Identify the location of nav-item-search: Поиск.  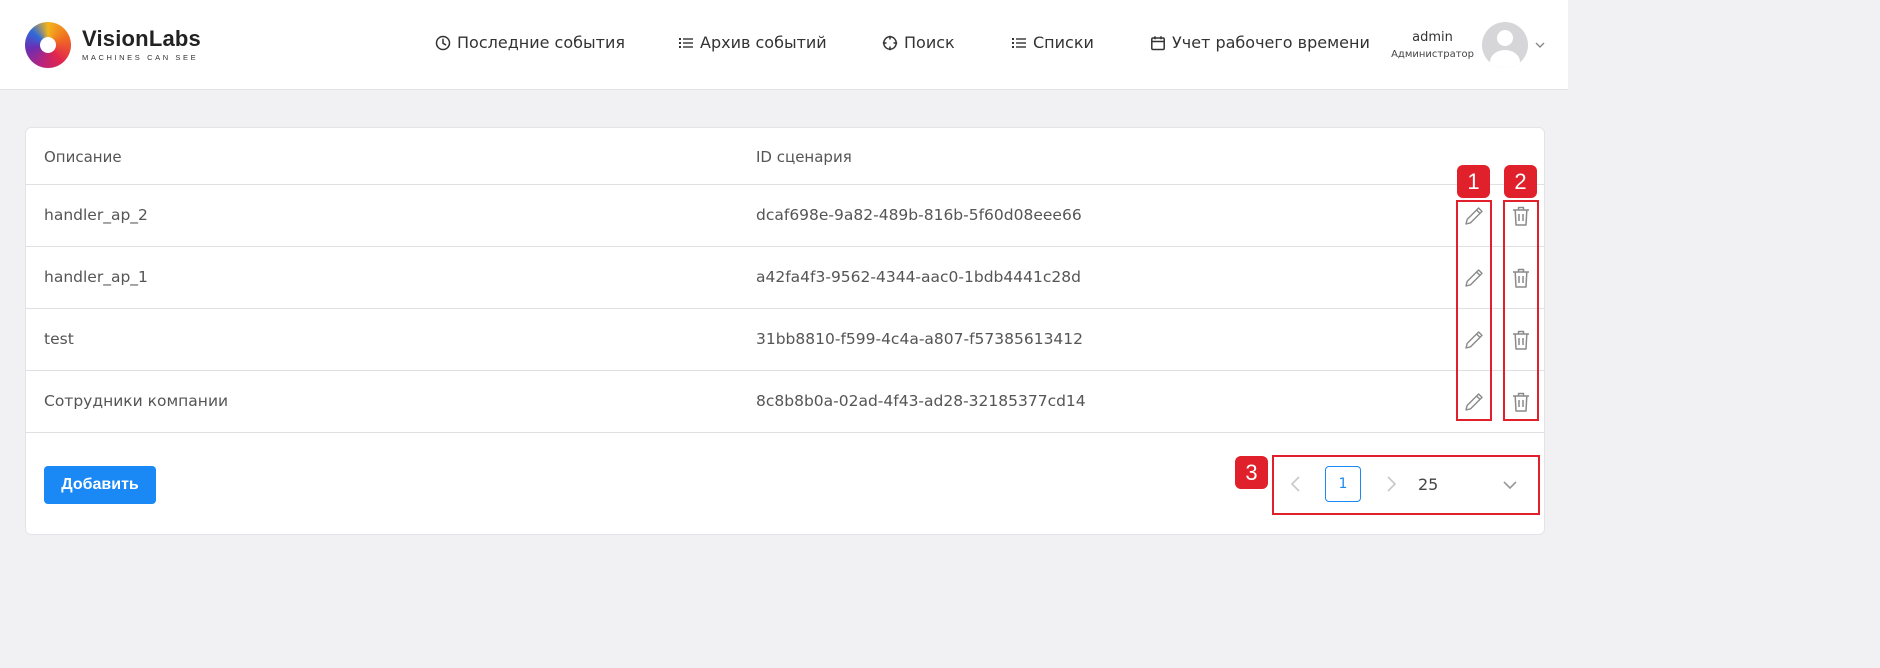
(918, 42).